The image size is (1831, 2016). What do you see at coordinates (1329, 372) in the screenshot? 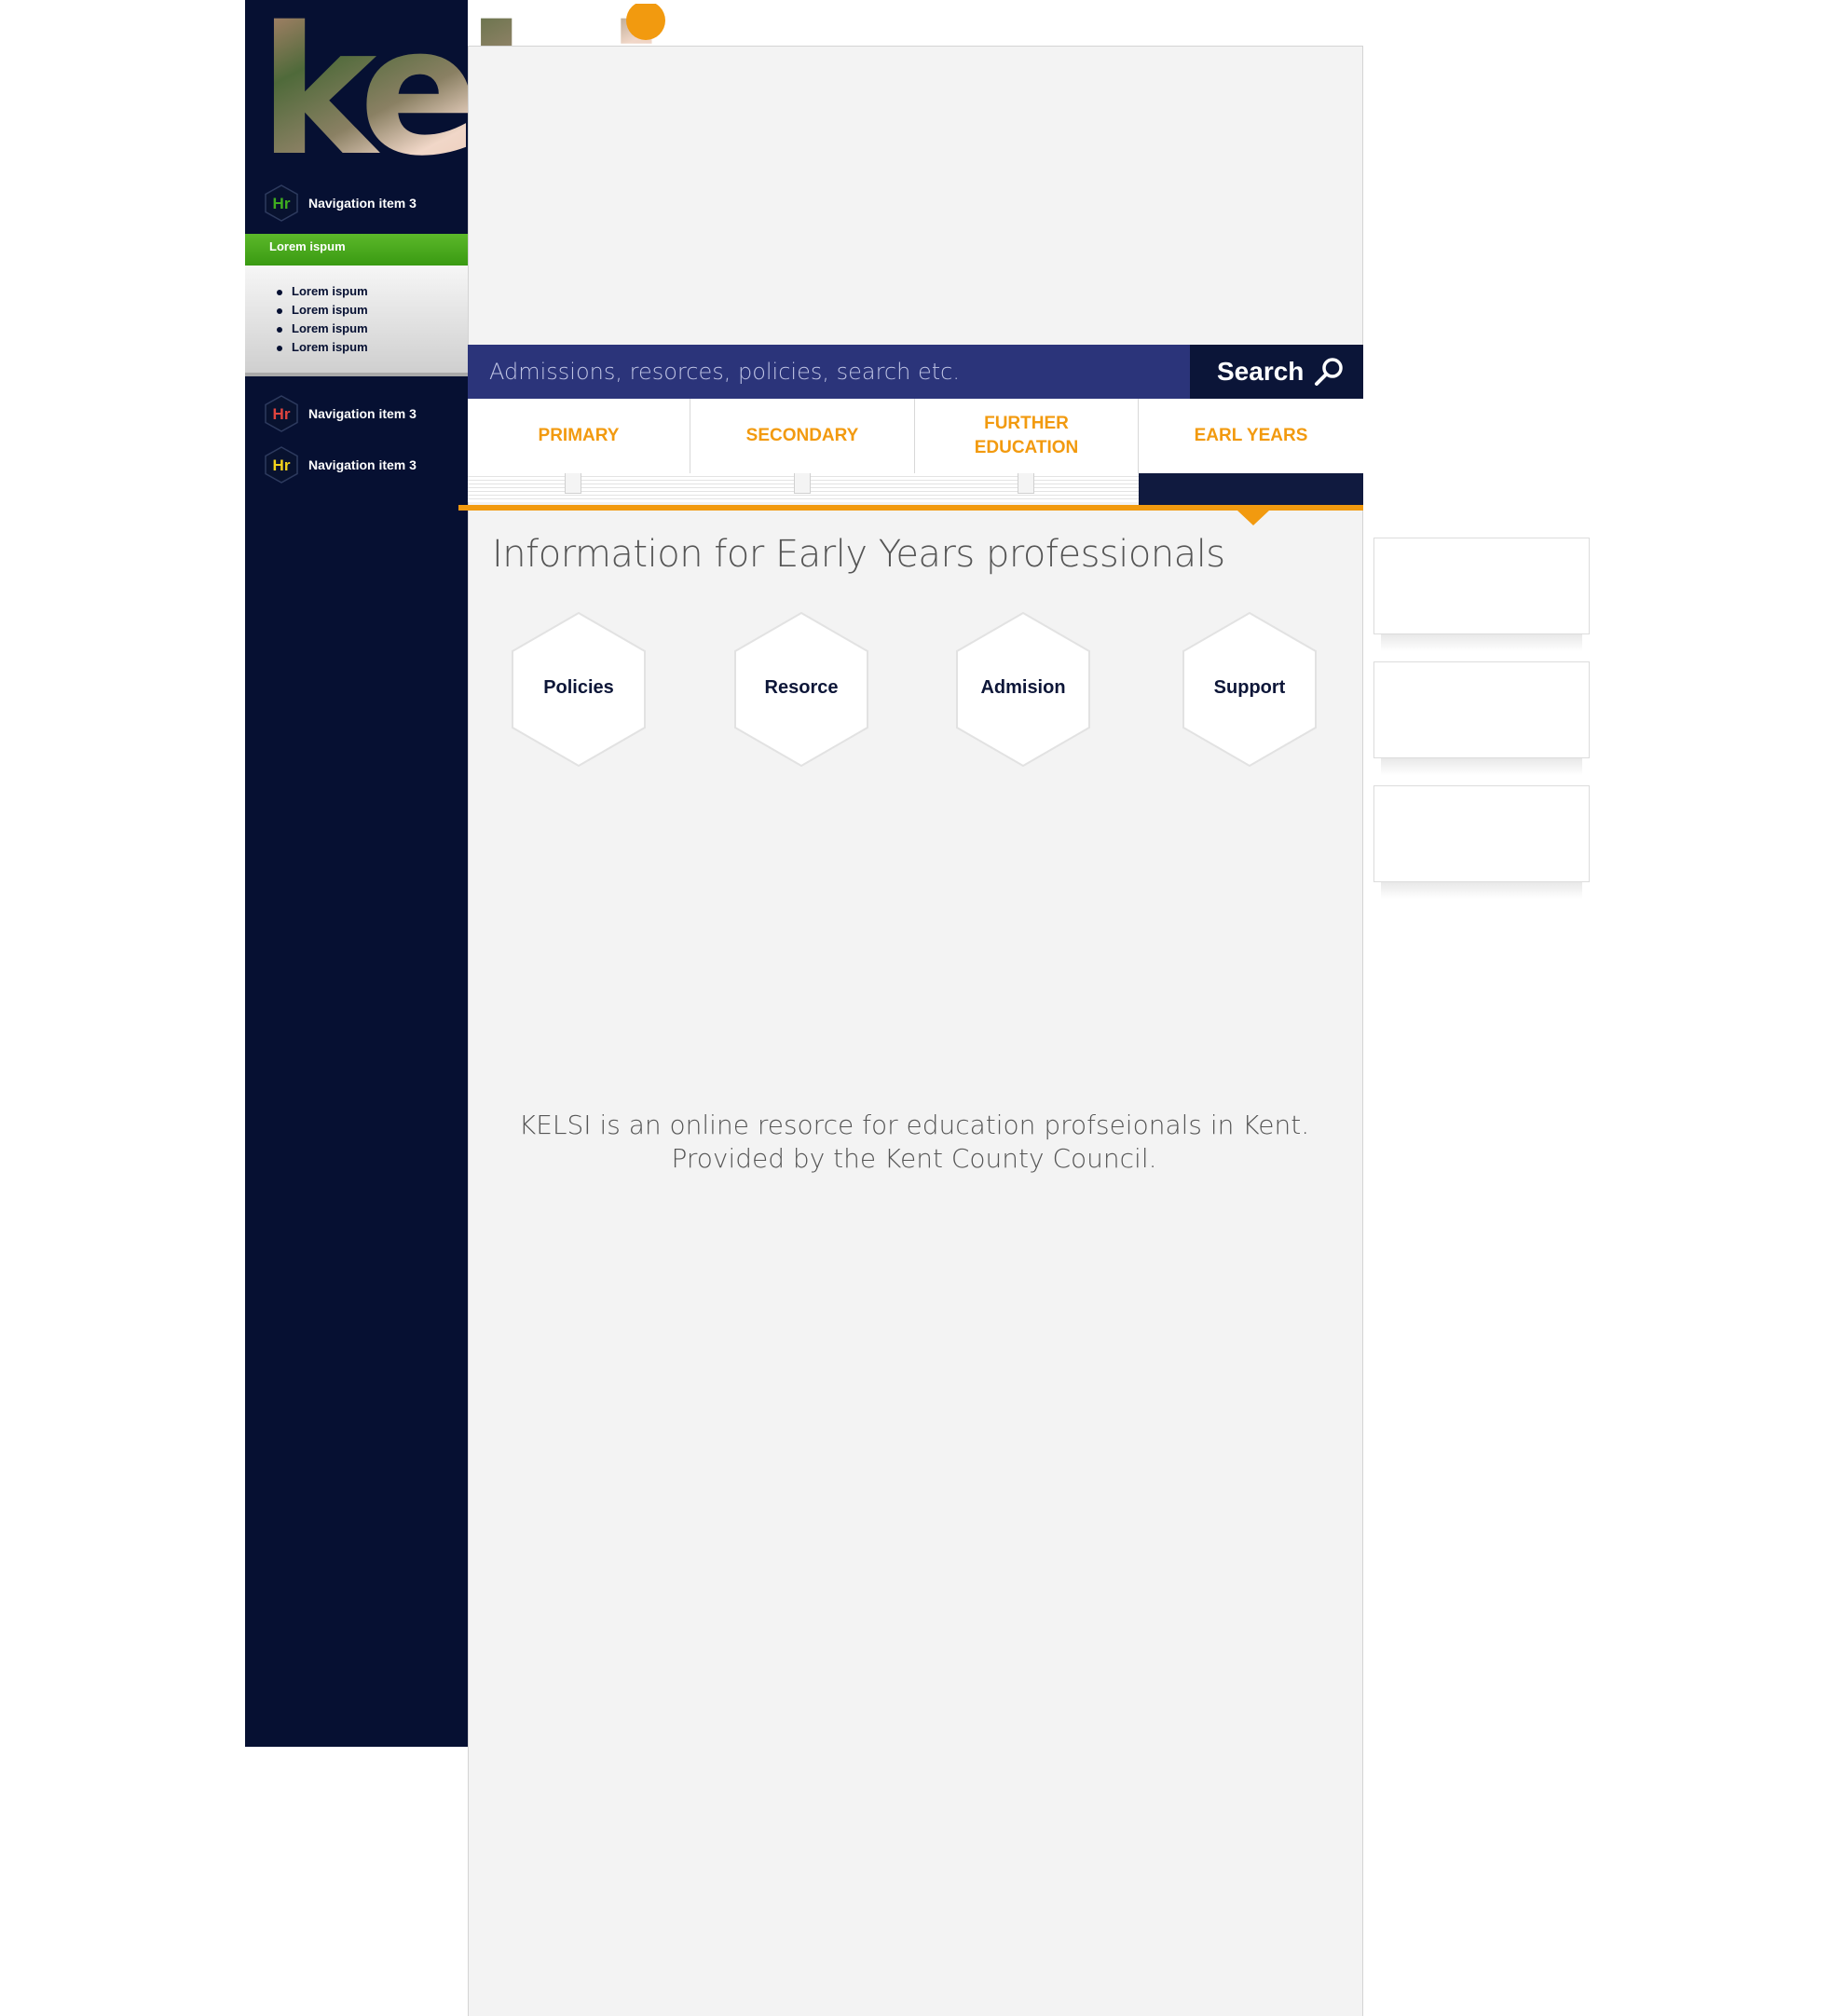
I see `search-icon` at bounding box center [1329, 372].